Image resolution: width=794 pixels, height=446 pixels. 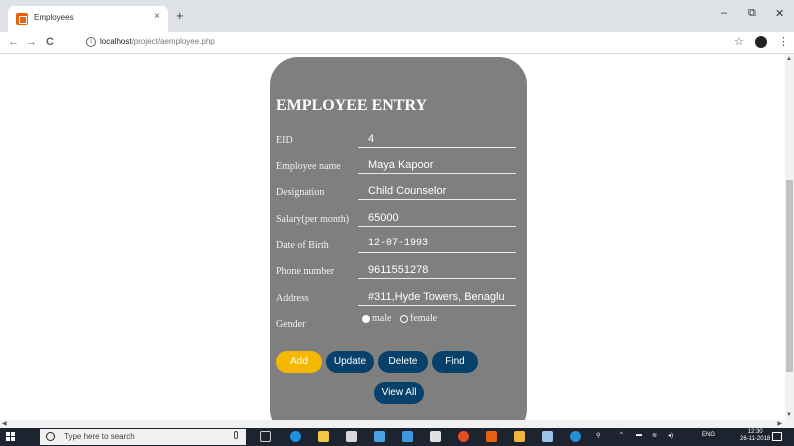 I want to click on clock-time: 12:30, so click(x=755, y=432).